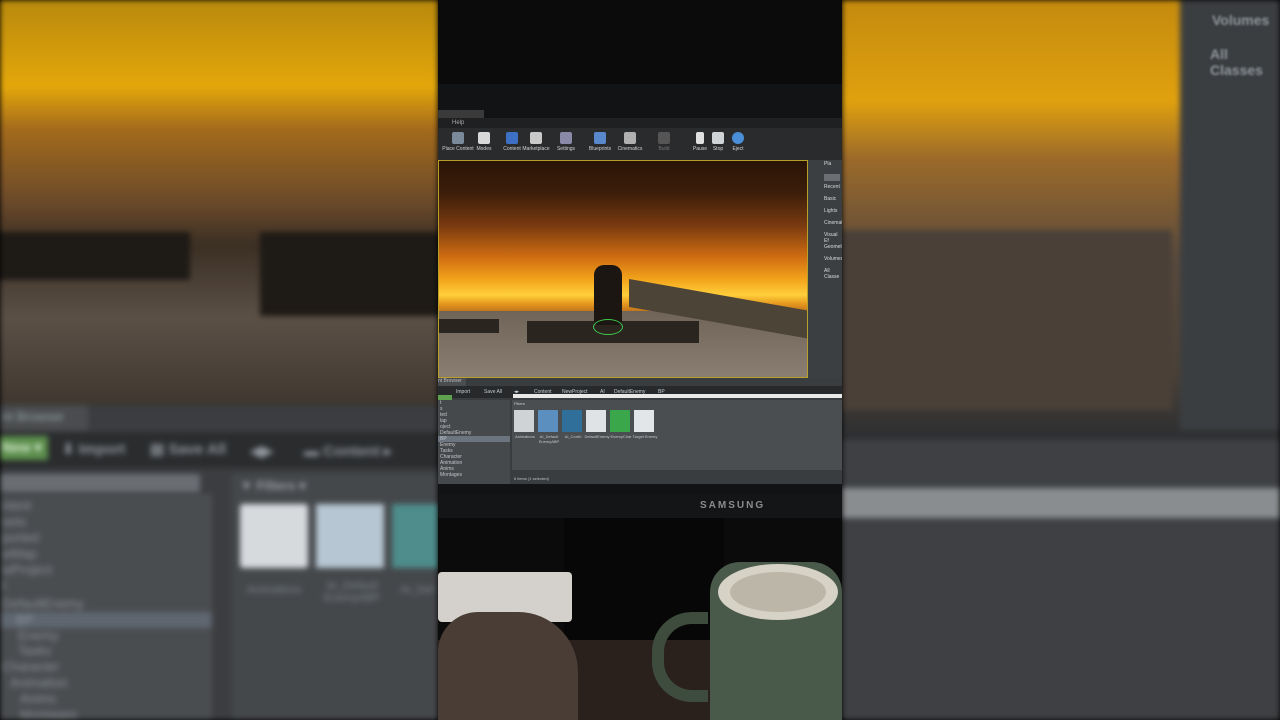 This screenshot has height=720, width=1280. Describe the element at coordinates (600, 138) in the screenshot. I see `blueprints-icon` at that location.